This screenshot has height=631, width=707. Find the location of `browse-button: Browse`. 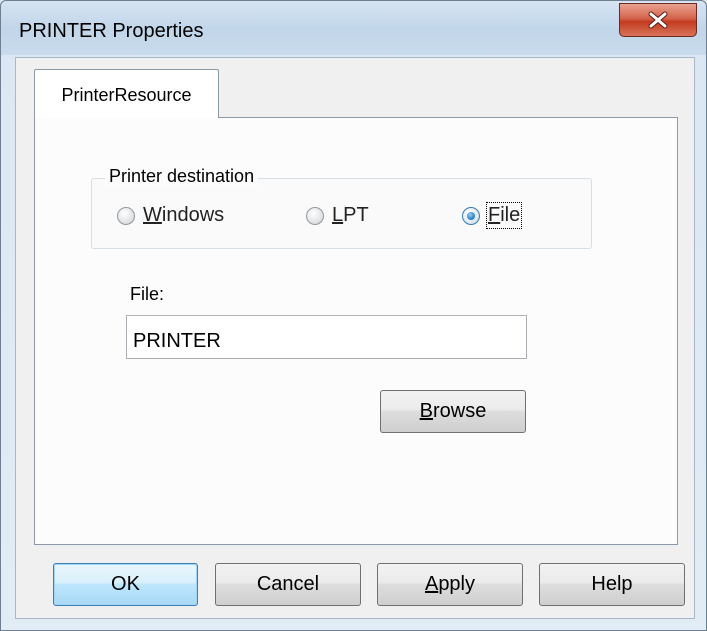

browse-button: Browse is located at coordinates (453, 411).